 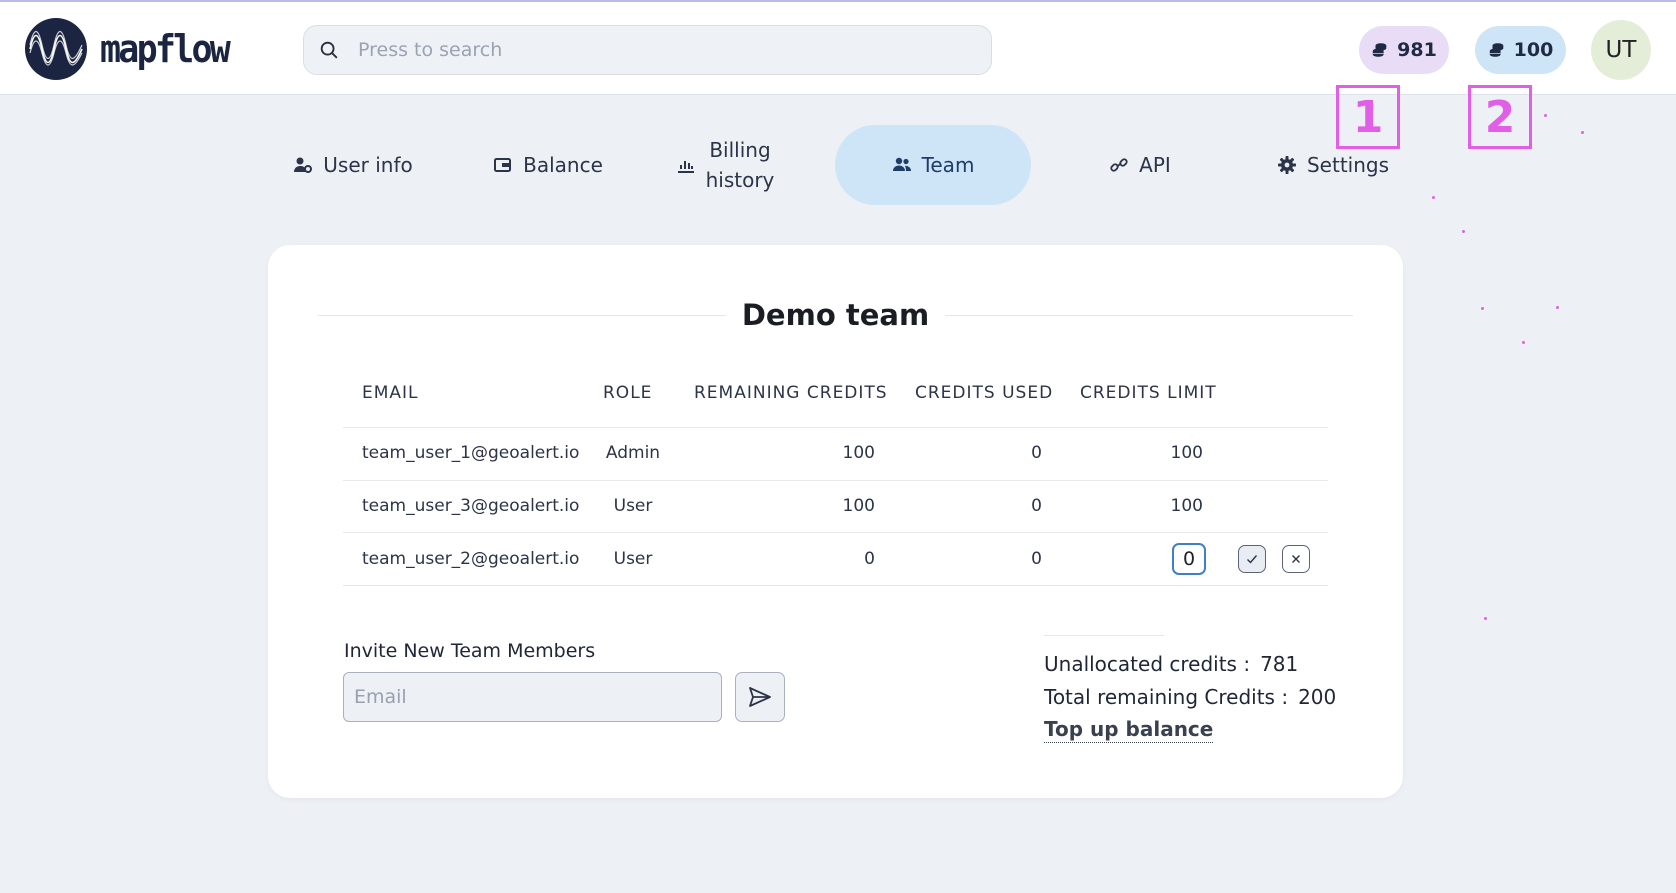 What do you see at coordinates (1147, 664) in the screenshot?
I see `unallocated-label: Unallocated credits :` at bounding box center [1147, 664].